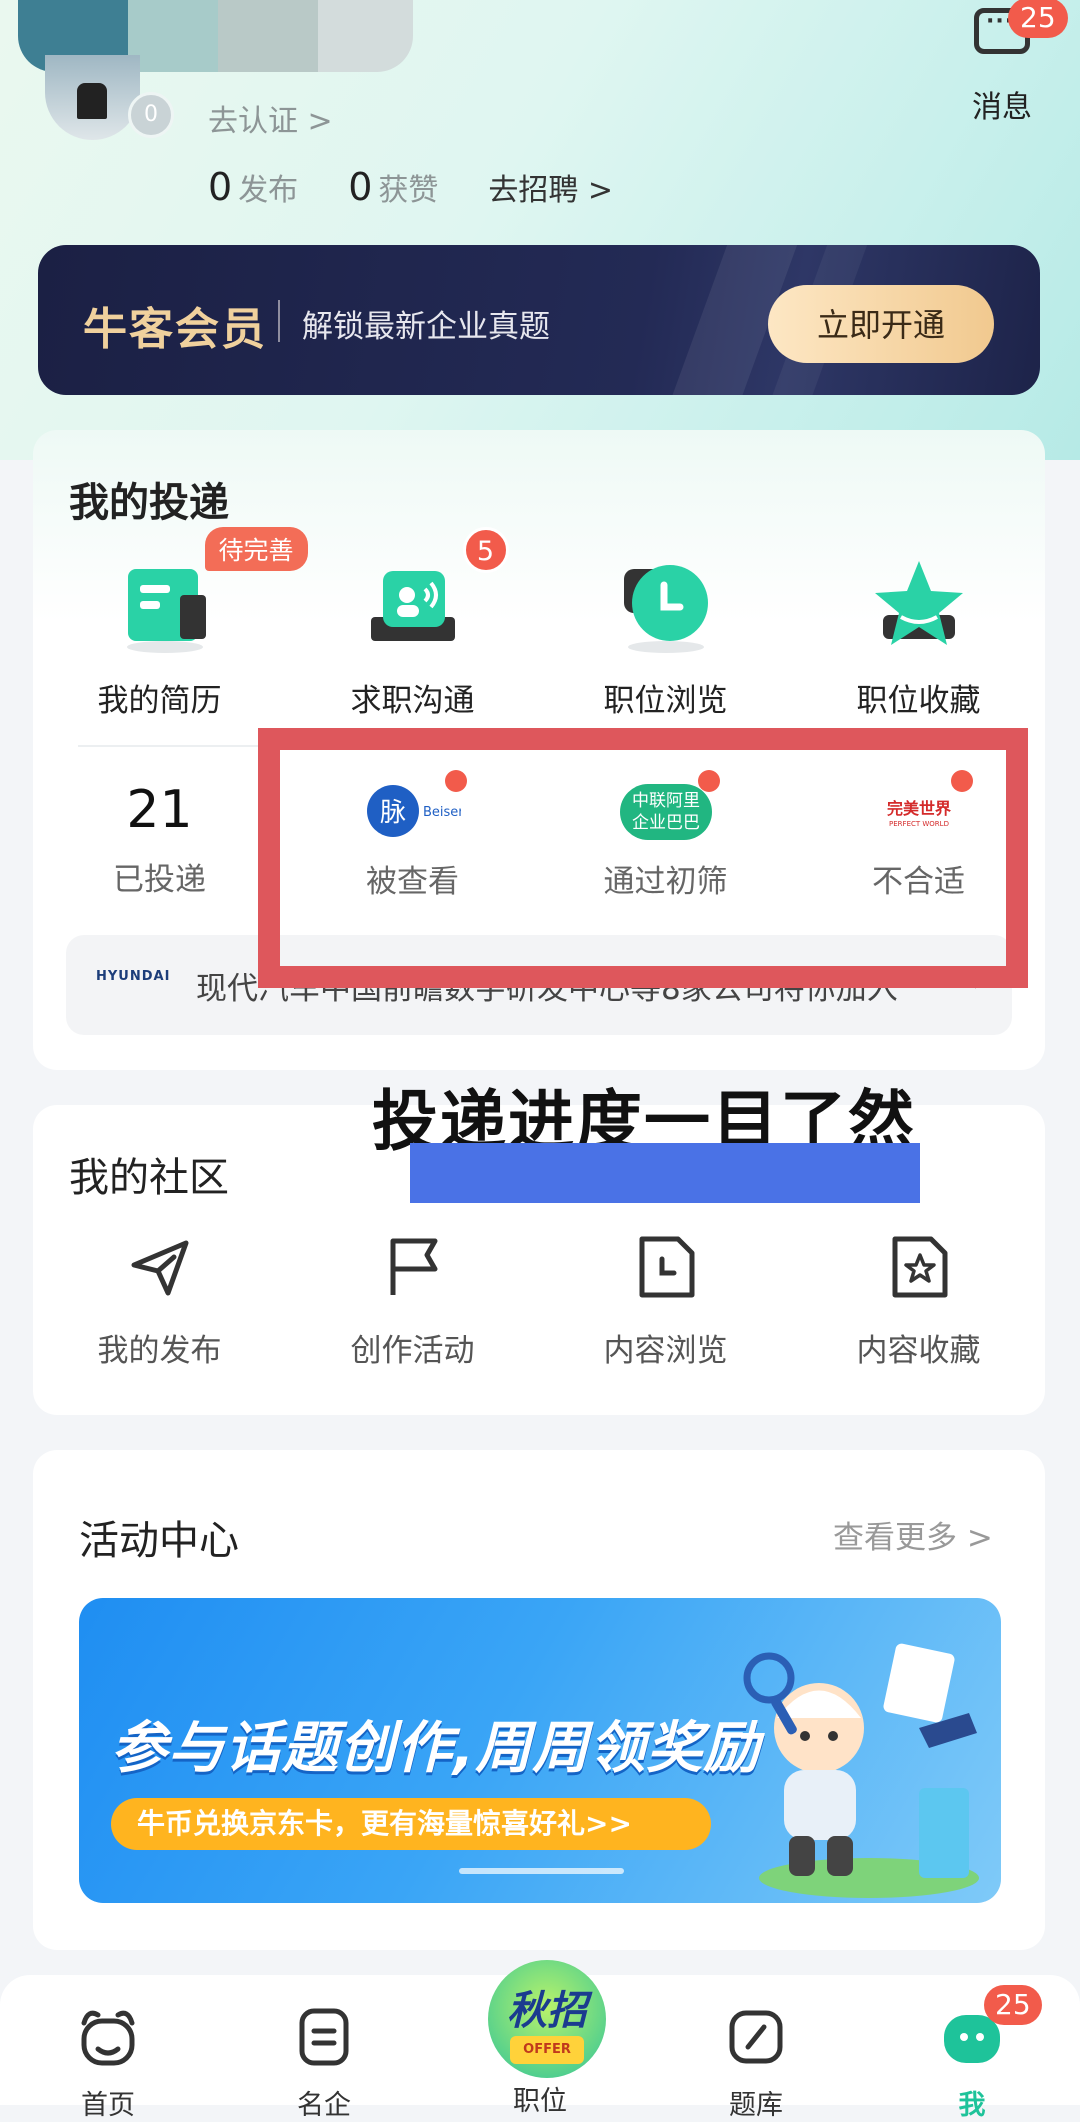 The width and height of the screenshot is (1080, 2122). Describe the element at coordinates (279, 321) in the screenshot. I see `vip-divider` at that location.